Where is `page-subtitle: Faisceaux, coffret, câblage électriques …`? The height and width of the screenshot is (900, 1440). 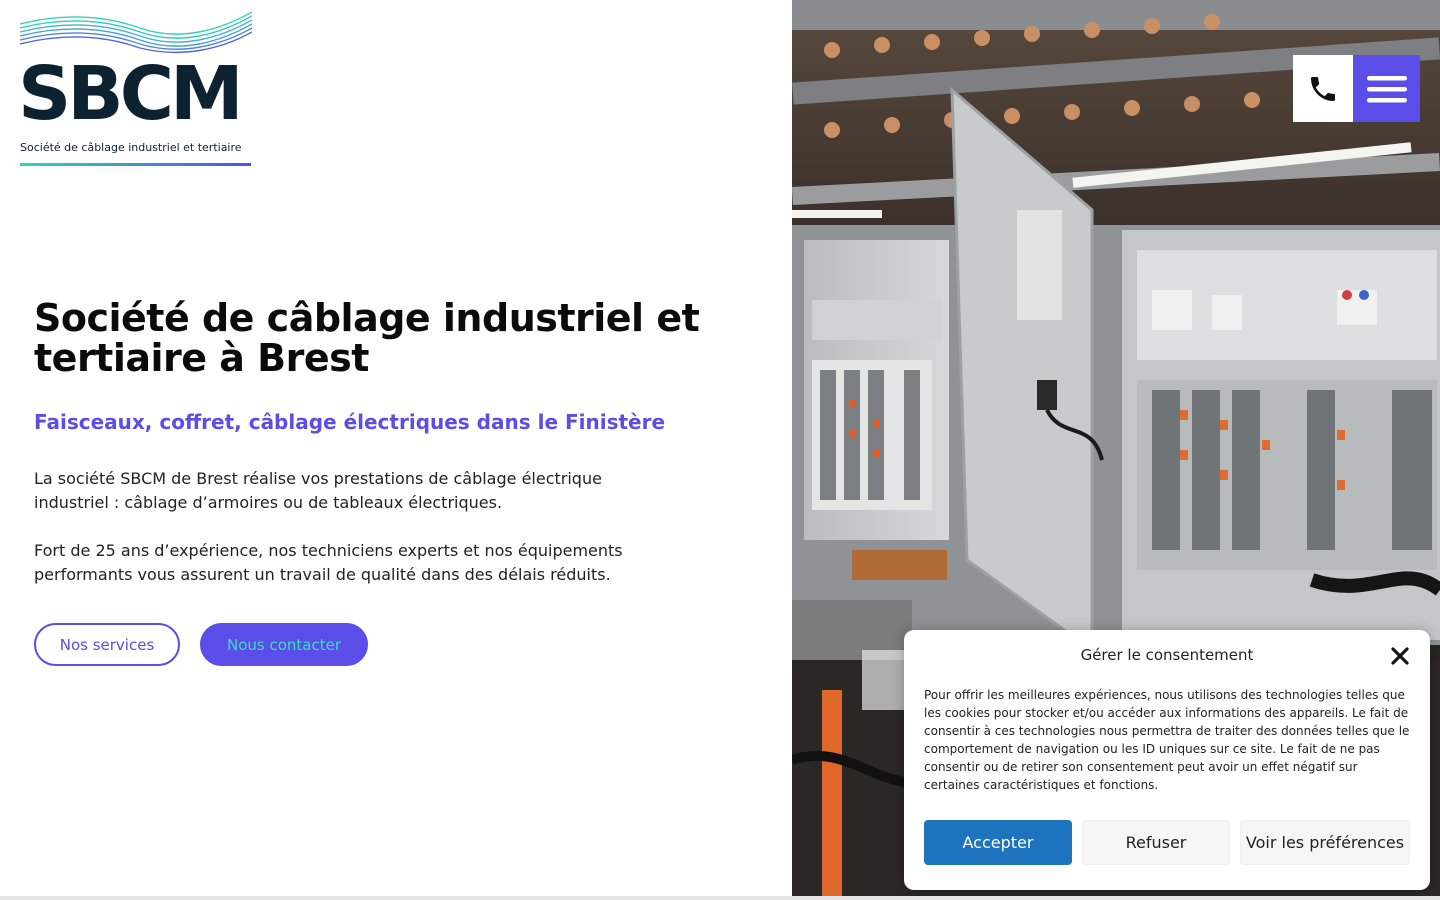 page-subtitle: Faisceaux, coffret, câblage électriques … is located at coordinates (350, 422).